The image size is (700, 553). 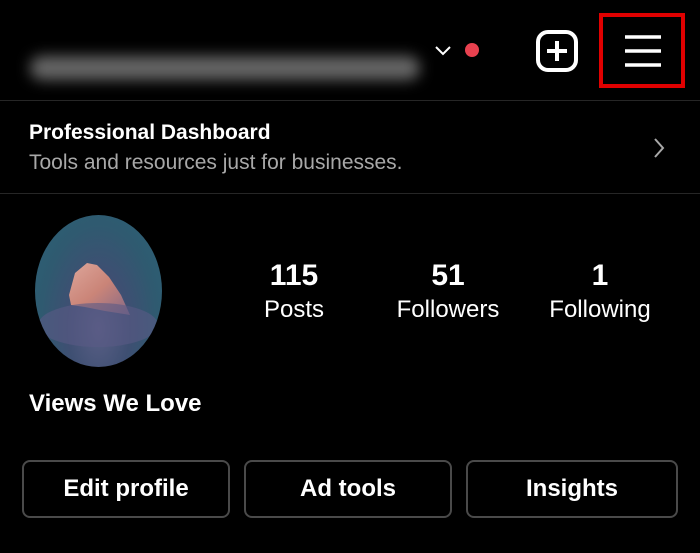 I want to click on stat-posts: 115 Posts, so click(x=294, y=292).